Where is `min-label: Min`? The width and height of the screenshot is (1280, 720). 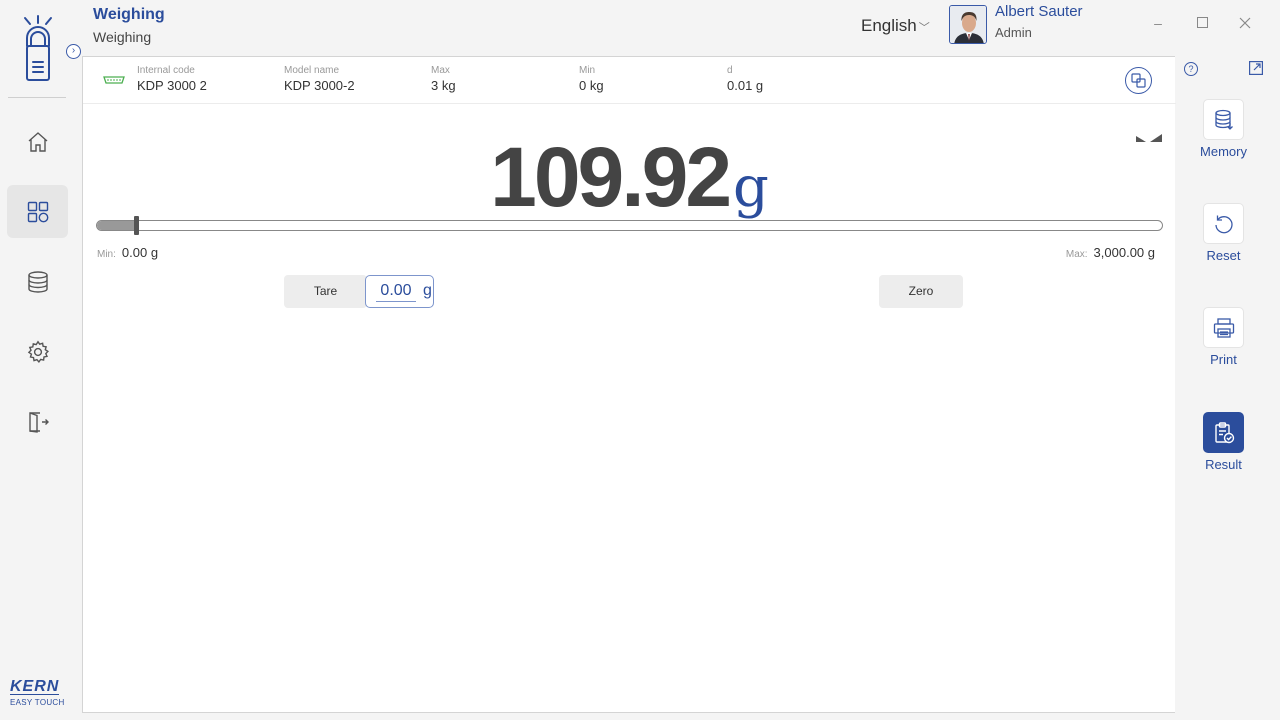
min-label: Min is located at coordinates (587, 70).